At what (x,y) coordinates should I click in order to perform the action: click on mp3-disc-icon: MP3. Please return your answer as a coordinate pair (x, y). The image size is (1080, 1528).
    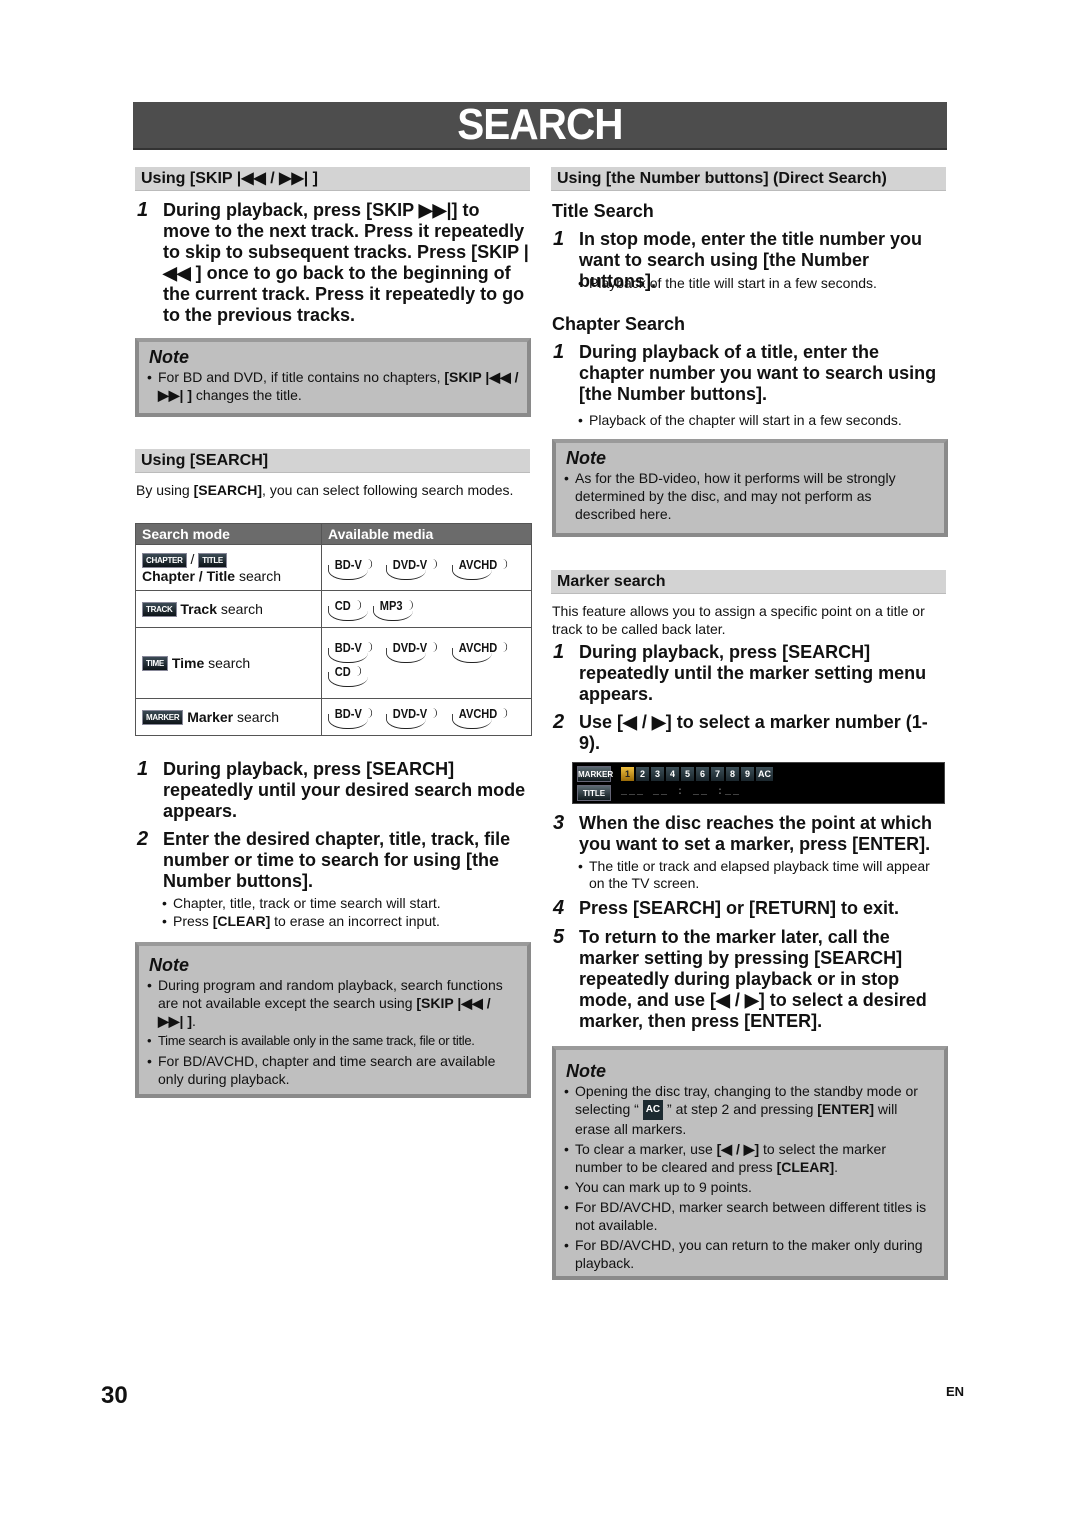
    Looking at the image, I should click on (392, 609).